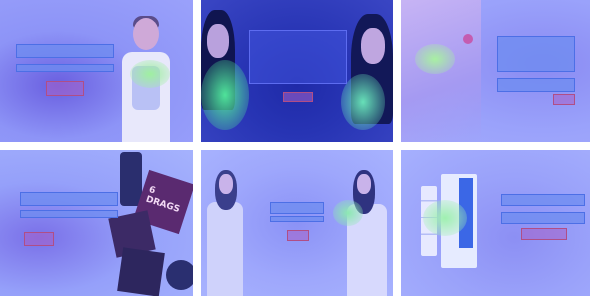  Describe the element at coordinates (141, 271) in the screenshot. I see `product-pack` at that location.